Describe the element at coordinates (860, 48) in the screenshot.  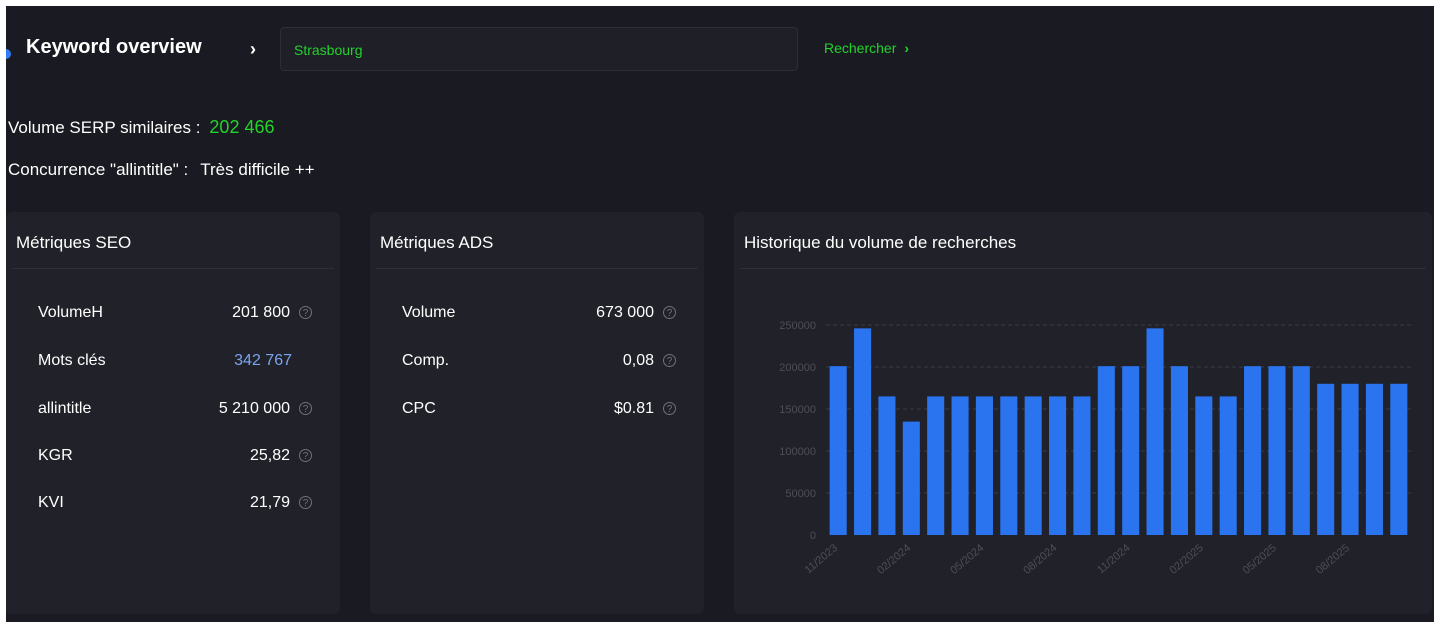
I see `search-button-label: Rechercher` at that location.